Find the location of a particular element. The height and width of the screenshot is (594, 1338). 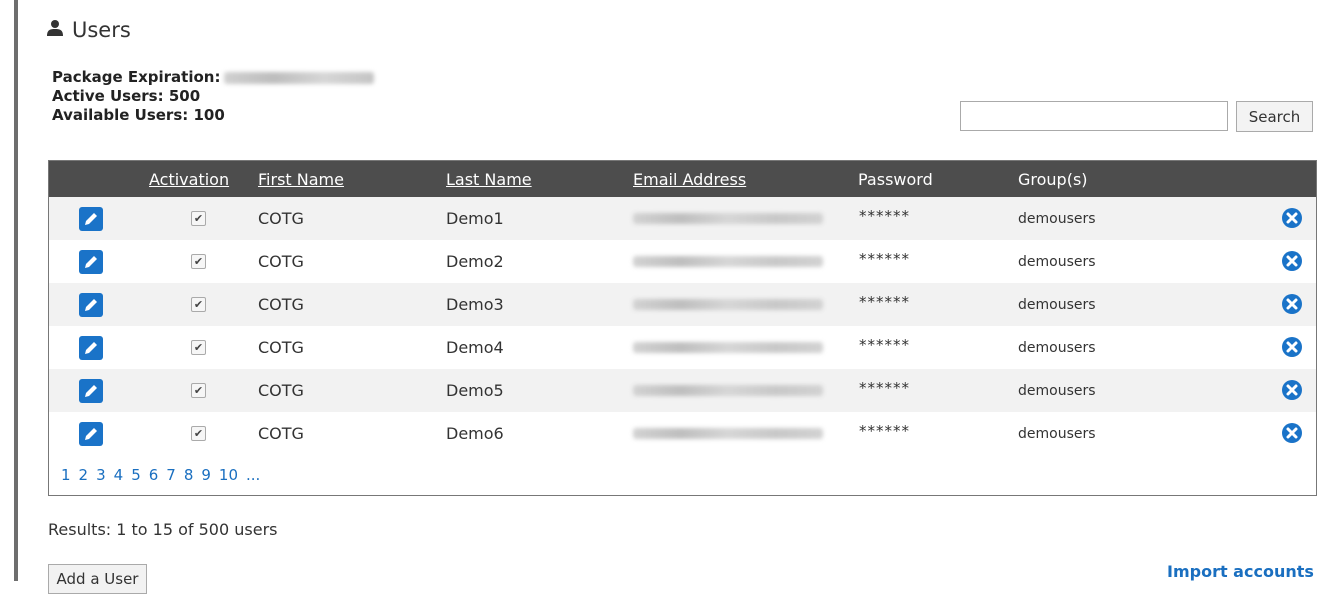

table-row: ✔ COTG Demo6 ****** demousers is located at coordinates (682, 433).